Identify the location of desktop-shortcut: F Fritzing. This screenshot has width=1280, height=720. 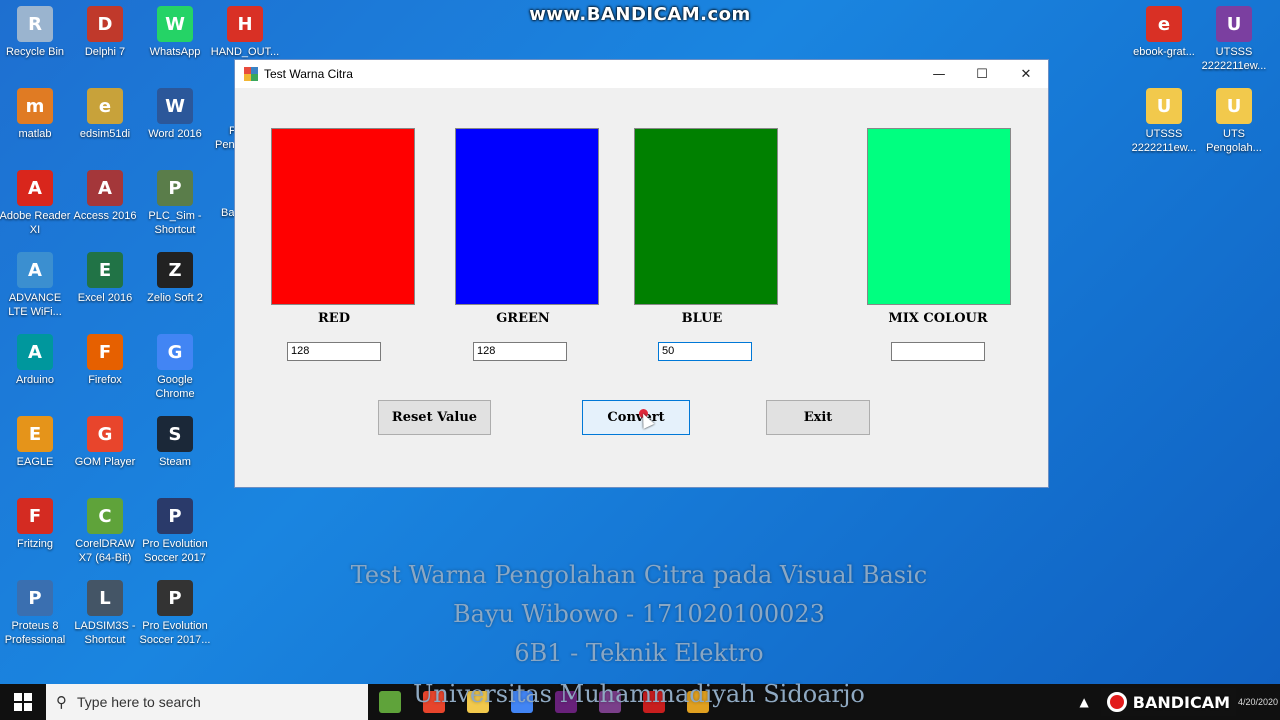
(35, 536).